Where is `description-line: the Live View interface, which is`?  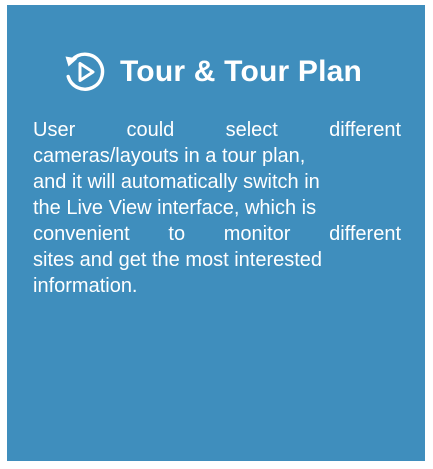
description-line: the Live View interface, which is is located at coordinates (175, 208).